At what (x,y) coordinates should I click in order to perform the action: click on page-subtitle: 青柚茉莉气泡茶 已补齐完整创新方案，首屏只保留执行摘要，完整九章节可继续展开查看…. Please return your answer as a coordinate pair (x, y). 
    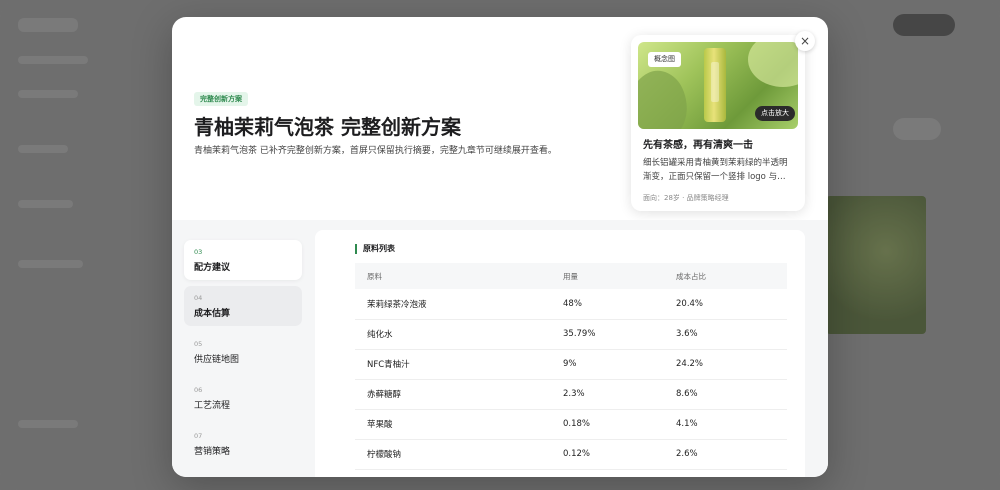
    Looking at the image, I should click on (375, 151).